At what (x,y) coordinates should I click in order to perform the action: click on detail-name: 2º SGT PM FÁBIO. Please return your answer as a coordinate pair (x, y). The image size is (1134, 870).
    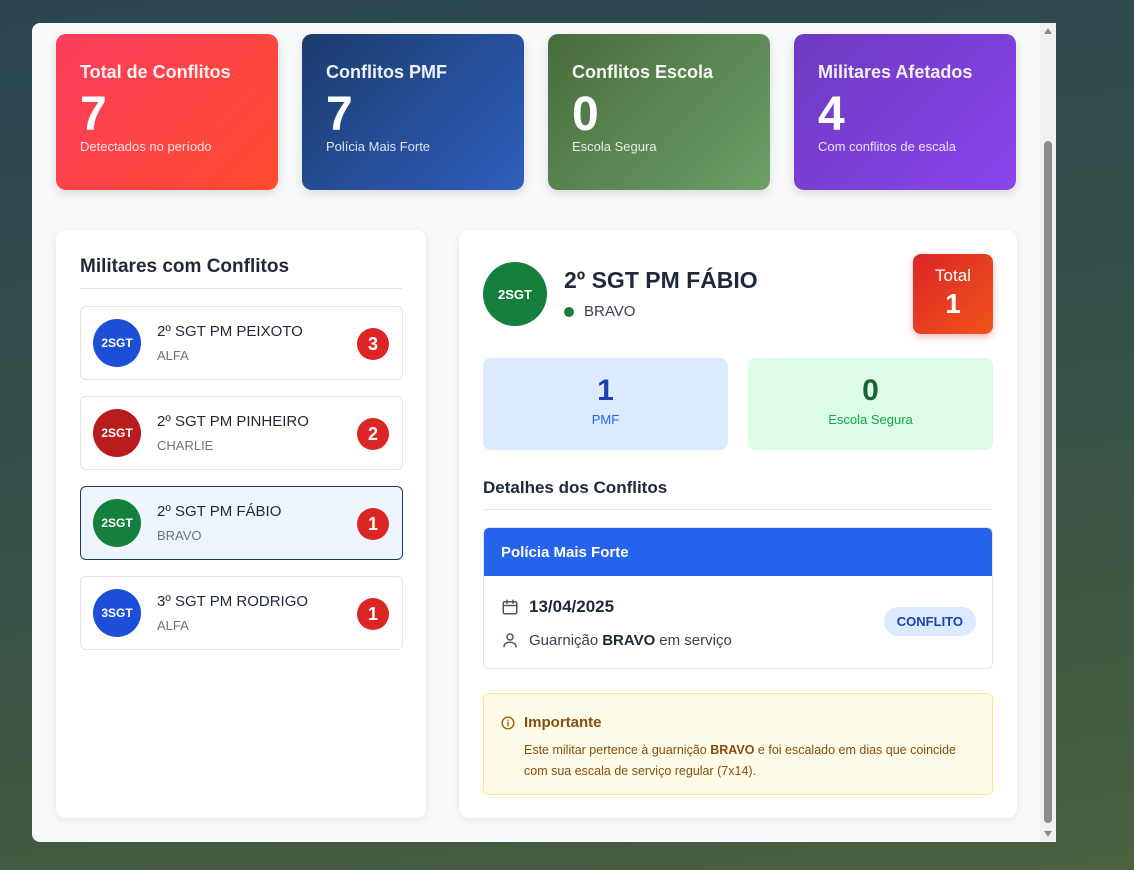
    Looking at the image, I should click on (661, 280).